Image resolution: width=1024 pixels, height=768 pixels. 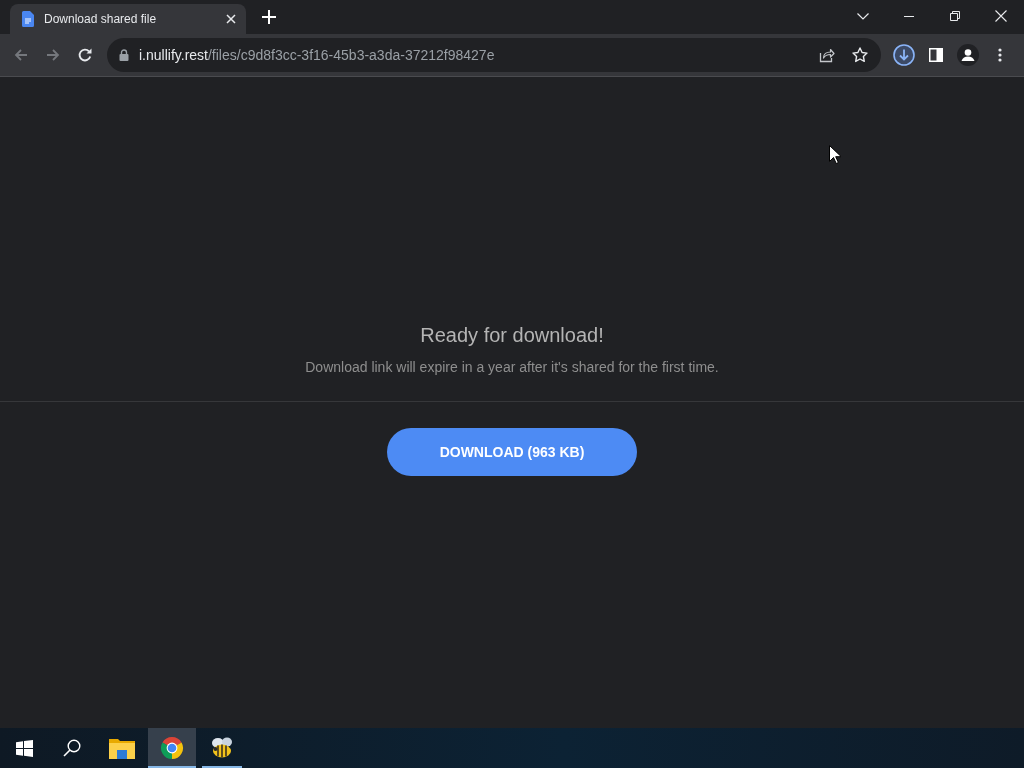 What do you see at coordinates (72, 748) in the screenshot?
I see `search-icon` at bounding box center [72, 748].